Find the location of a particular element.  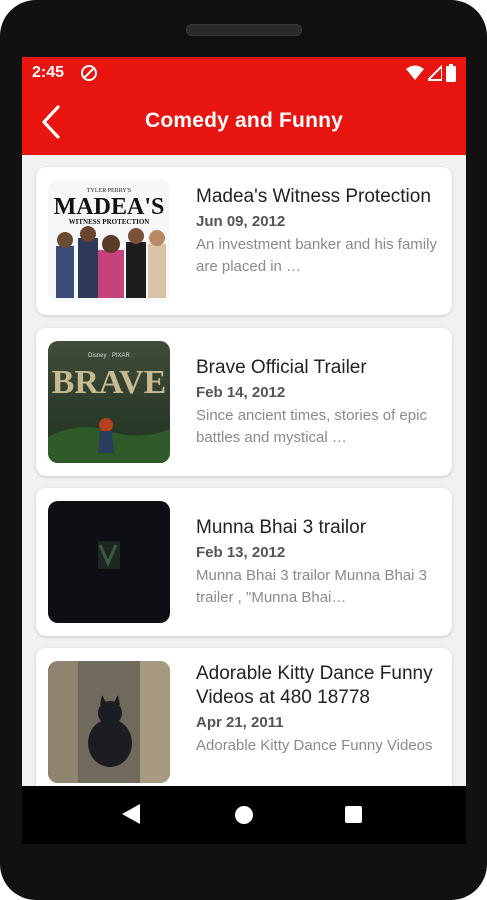

video-thumbnail: TYLER PERRY'S MADEA'S WITNESS PROTECTION is located at coordinates (109, 241).